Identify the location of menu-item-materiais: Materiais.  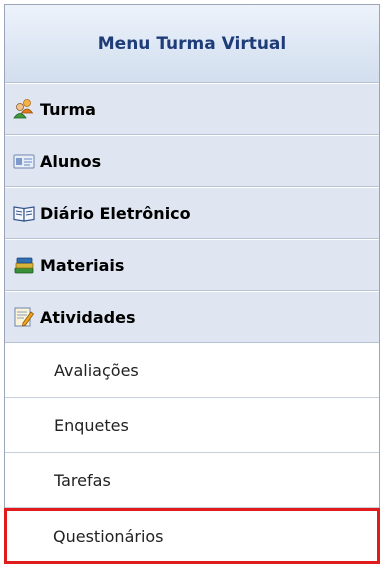
(192, 265).